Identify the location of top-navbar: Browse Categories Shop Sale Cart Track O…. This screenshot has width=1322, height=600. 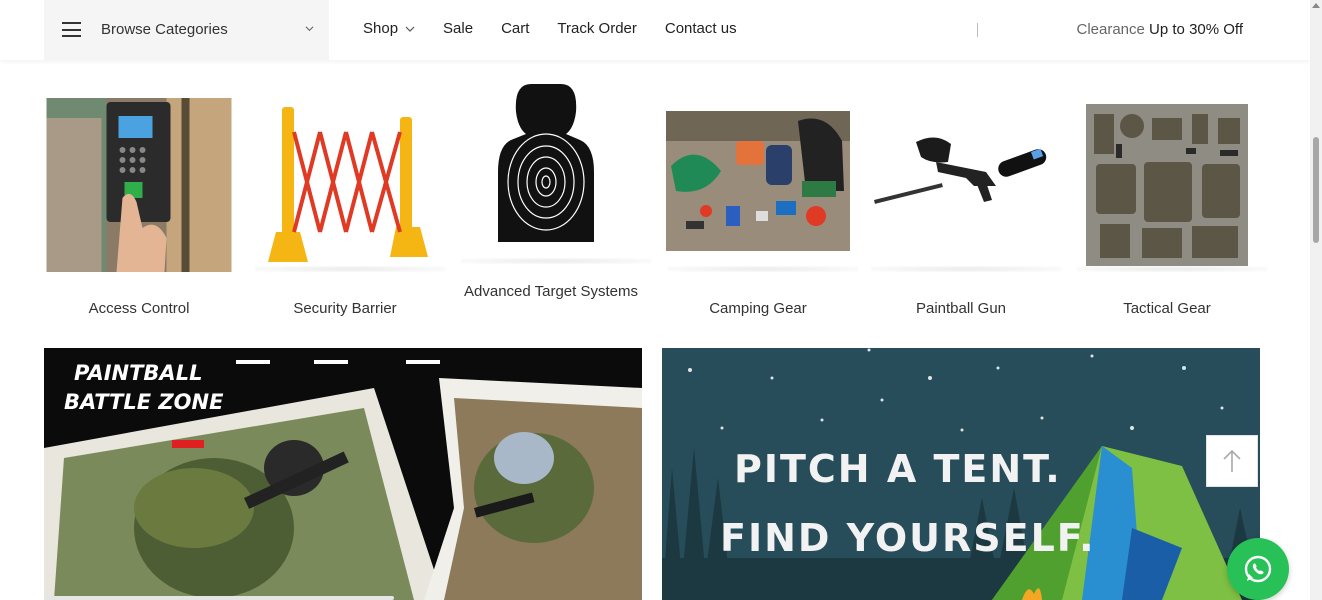
(655, 30).